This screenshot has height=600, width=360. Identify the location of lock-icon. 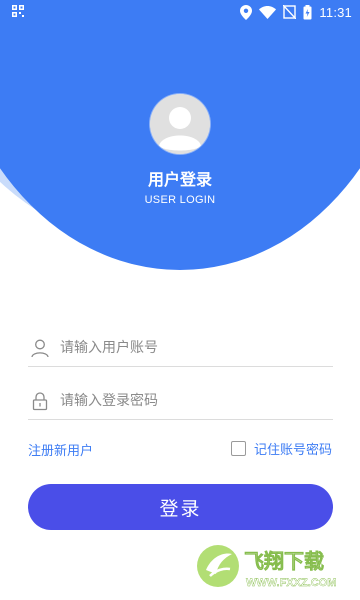
(40, 401).